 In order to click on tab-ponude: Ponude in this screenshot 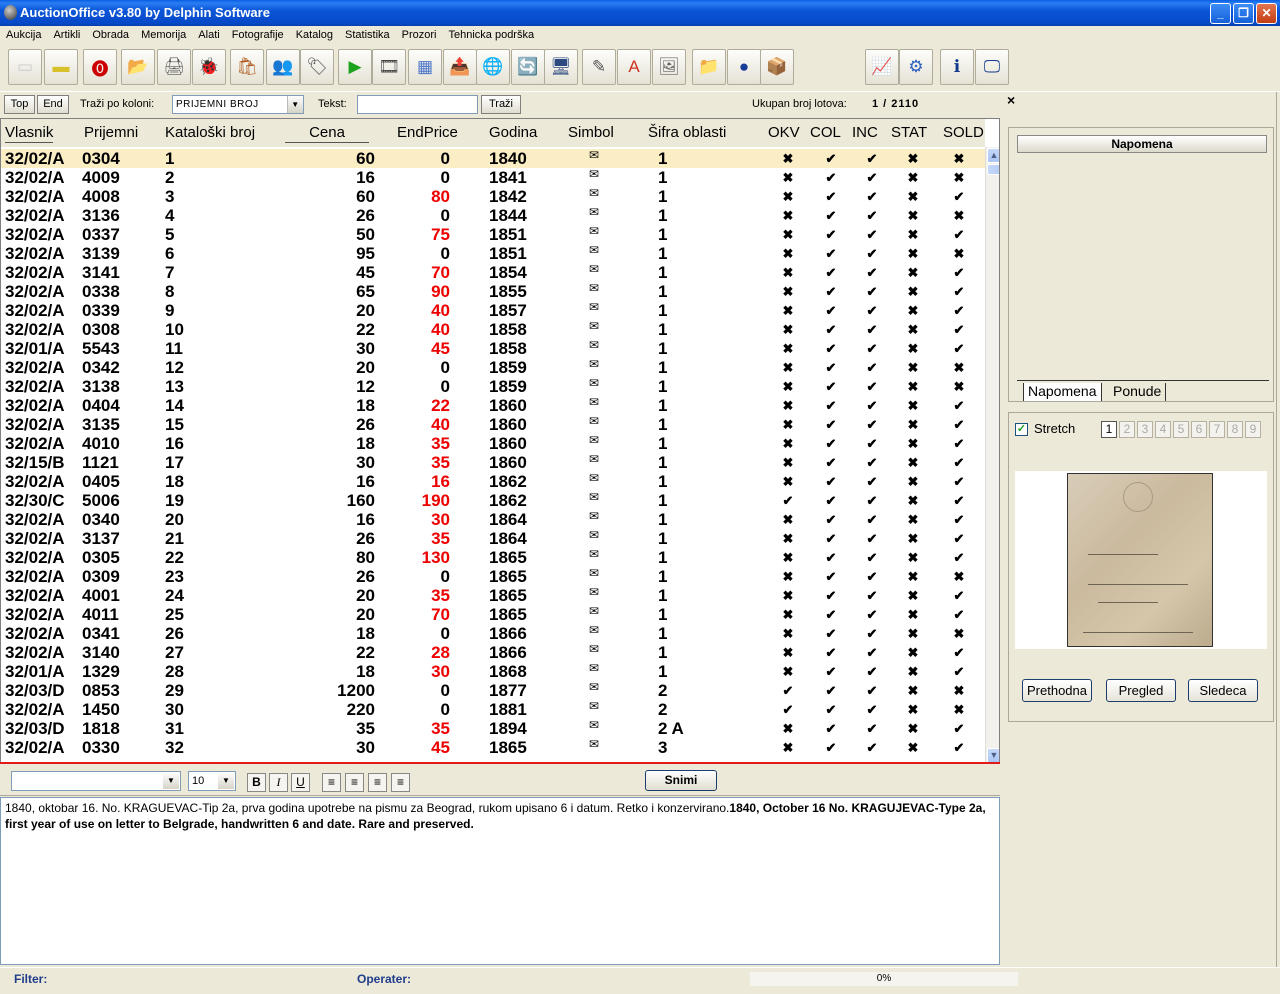, I will do `click(1138, 392)`.